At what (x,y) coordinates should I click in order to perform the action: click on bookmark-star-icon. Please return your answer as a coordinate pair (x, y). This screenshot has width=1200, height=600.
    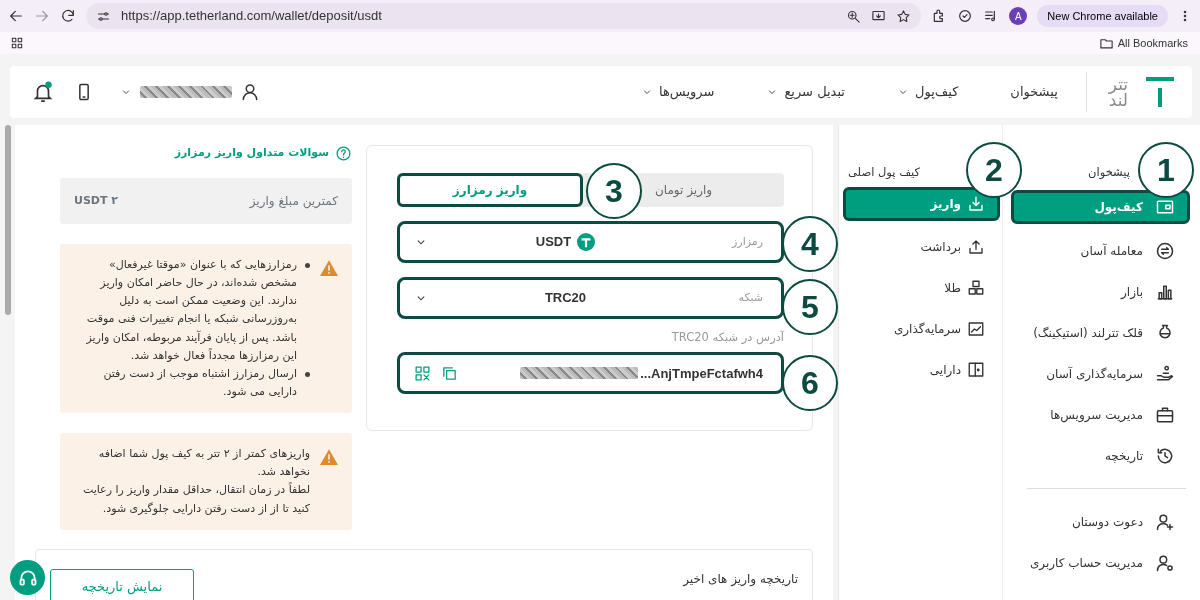
    Looking at the image, I should click on (904, 16).